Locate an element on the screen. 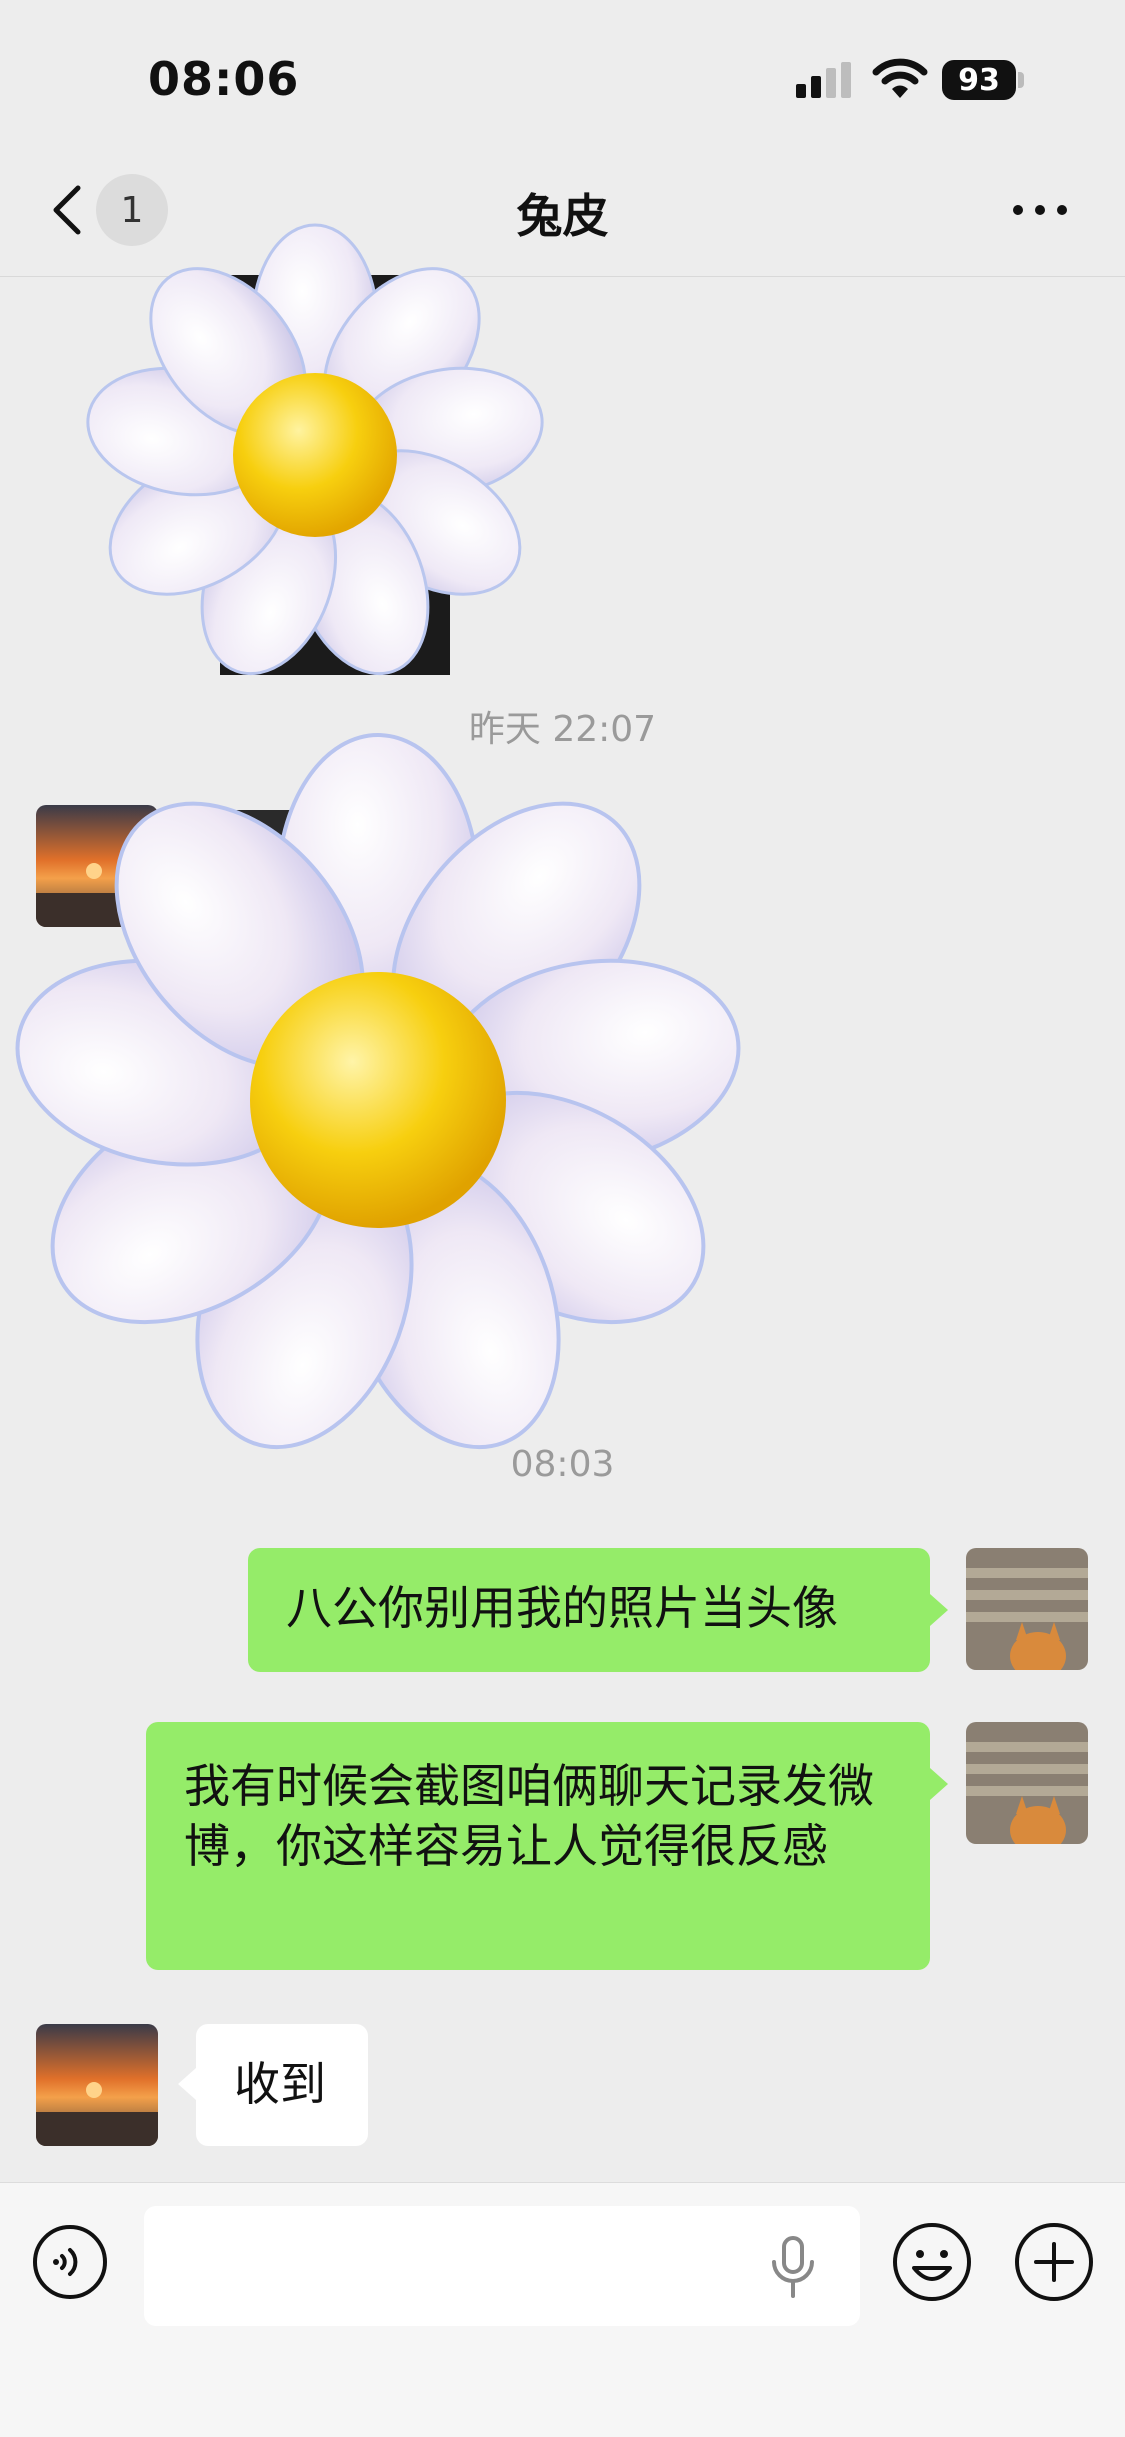  timestamp: 08:03 is located at coordinates (562, 1464).